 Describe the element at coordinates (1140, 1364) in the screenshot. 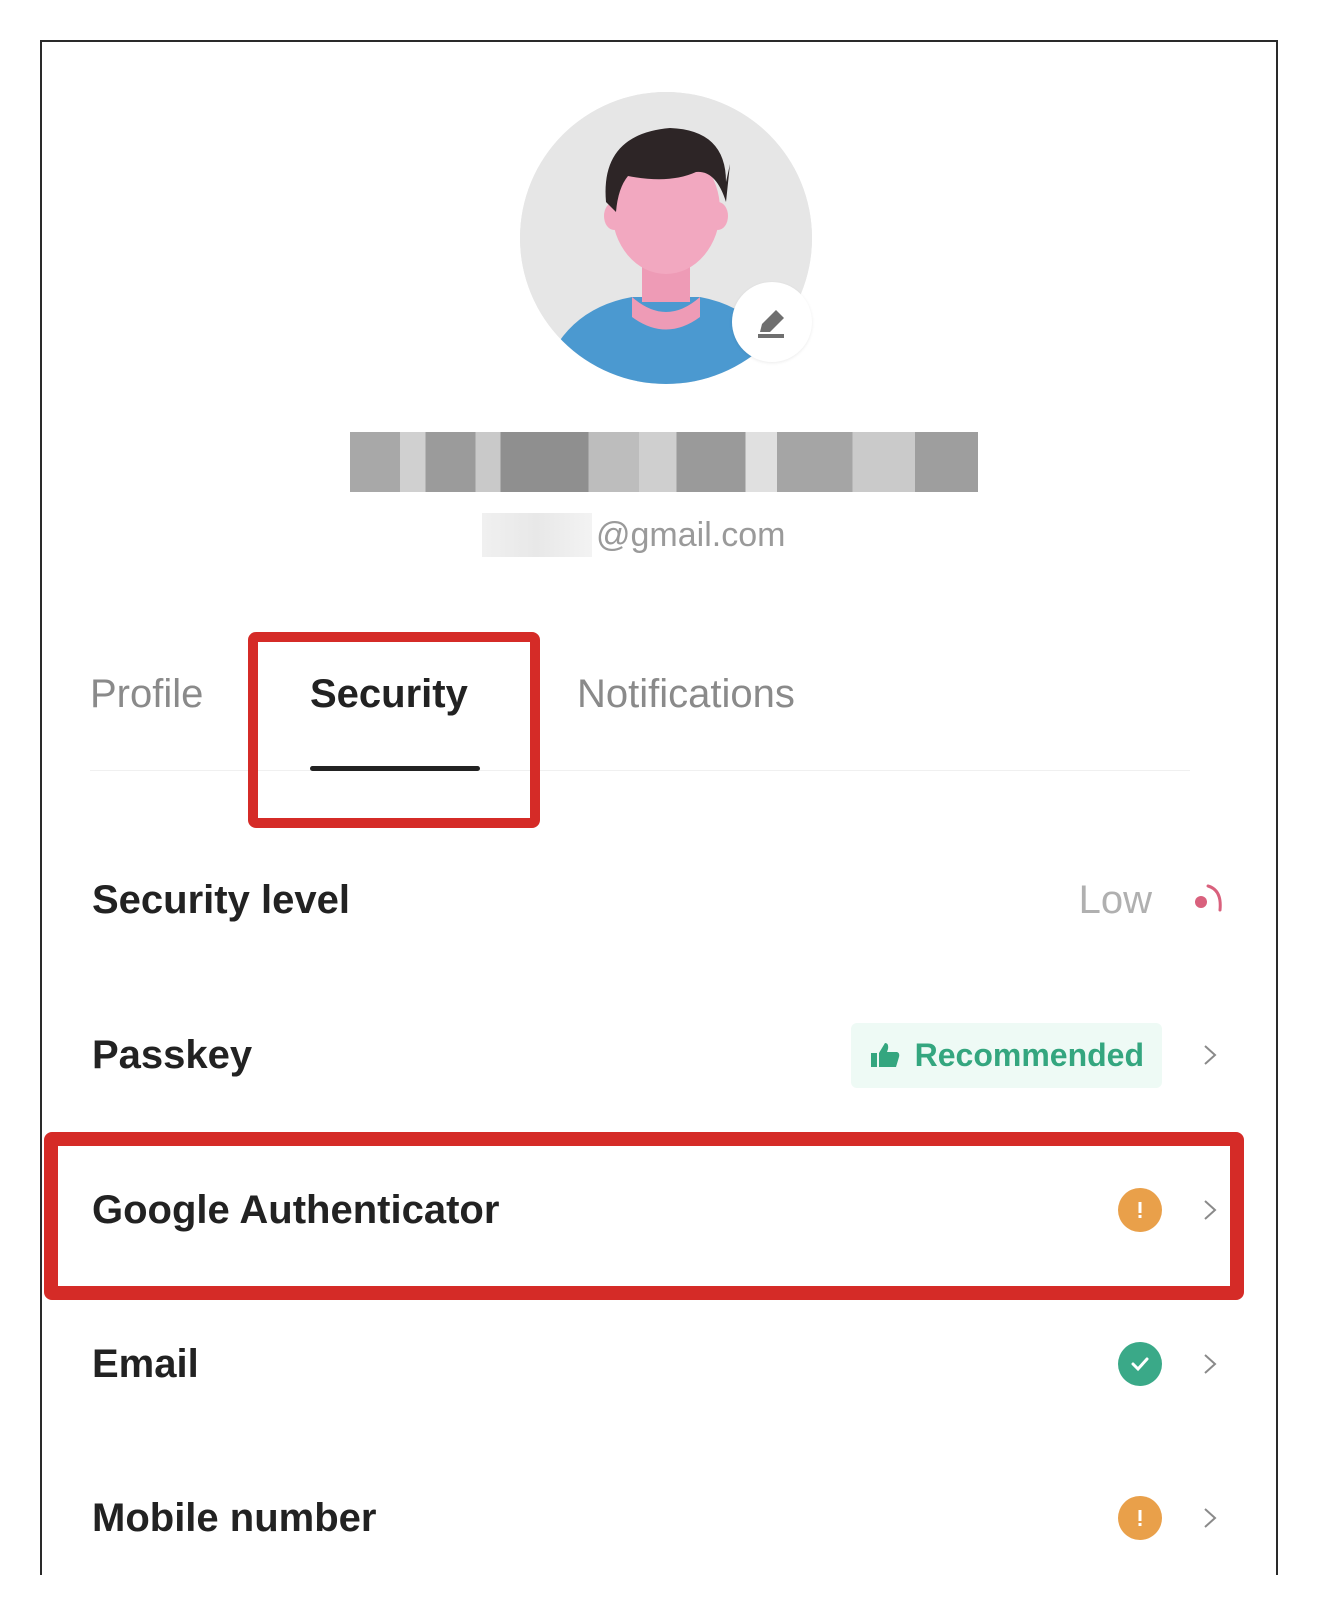

I see `check-icon` at that location.